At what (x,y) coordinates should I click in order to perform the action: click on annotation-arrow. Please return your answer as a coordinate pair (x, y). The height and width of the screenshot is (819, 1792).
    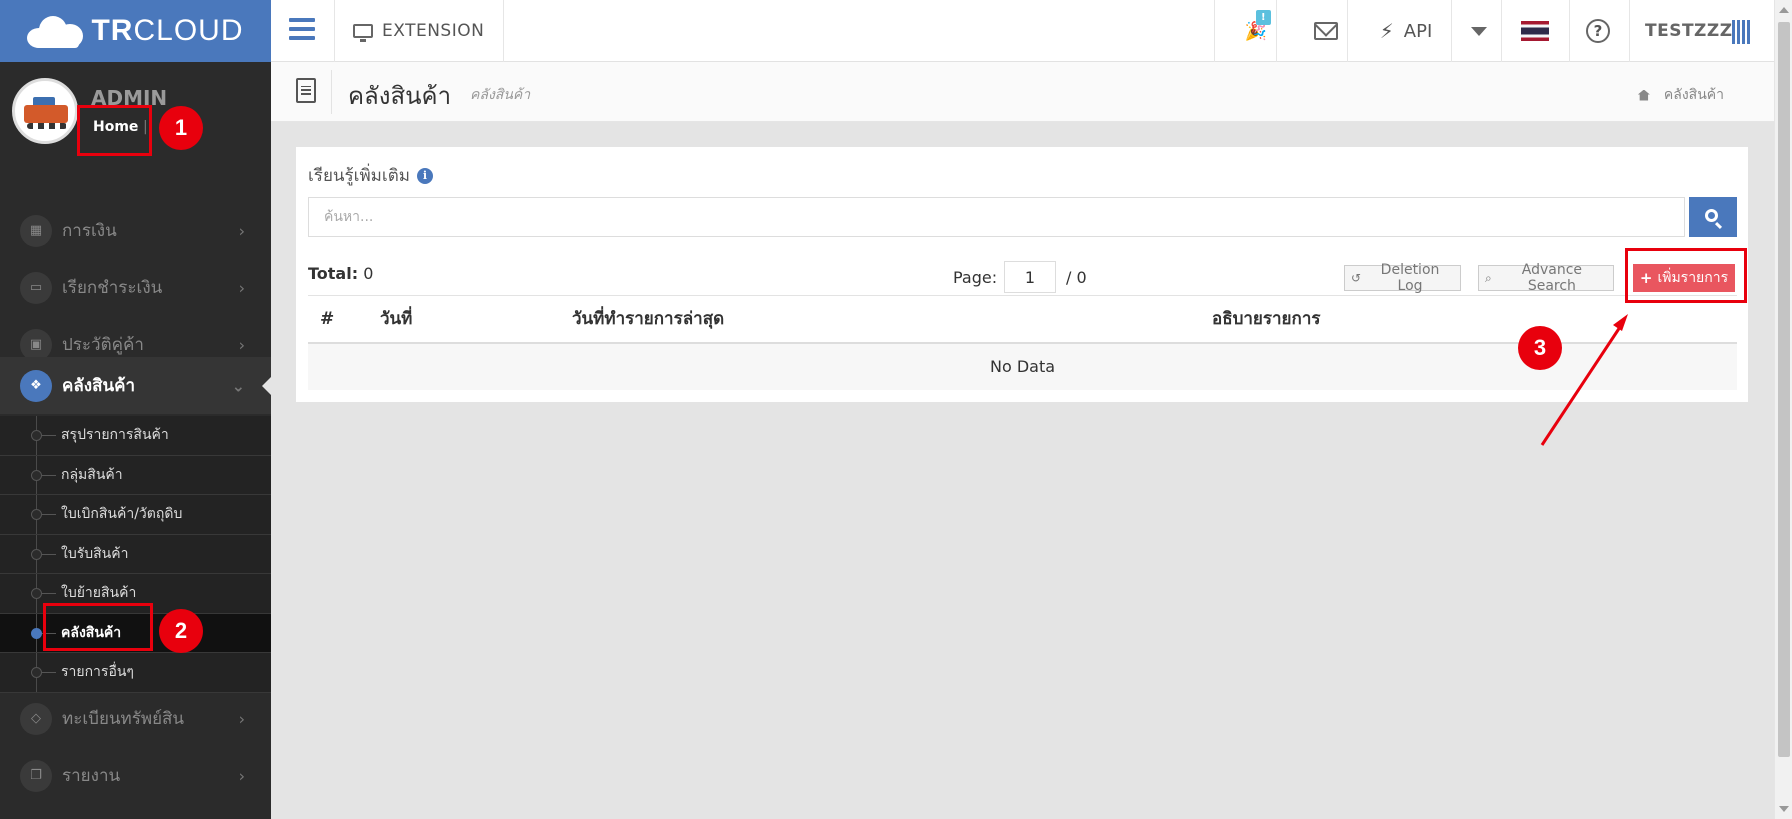
    Looking at the image, I should click on (1584, 380).